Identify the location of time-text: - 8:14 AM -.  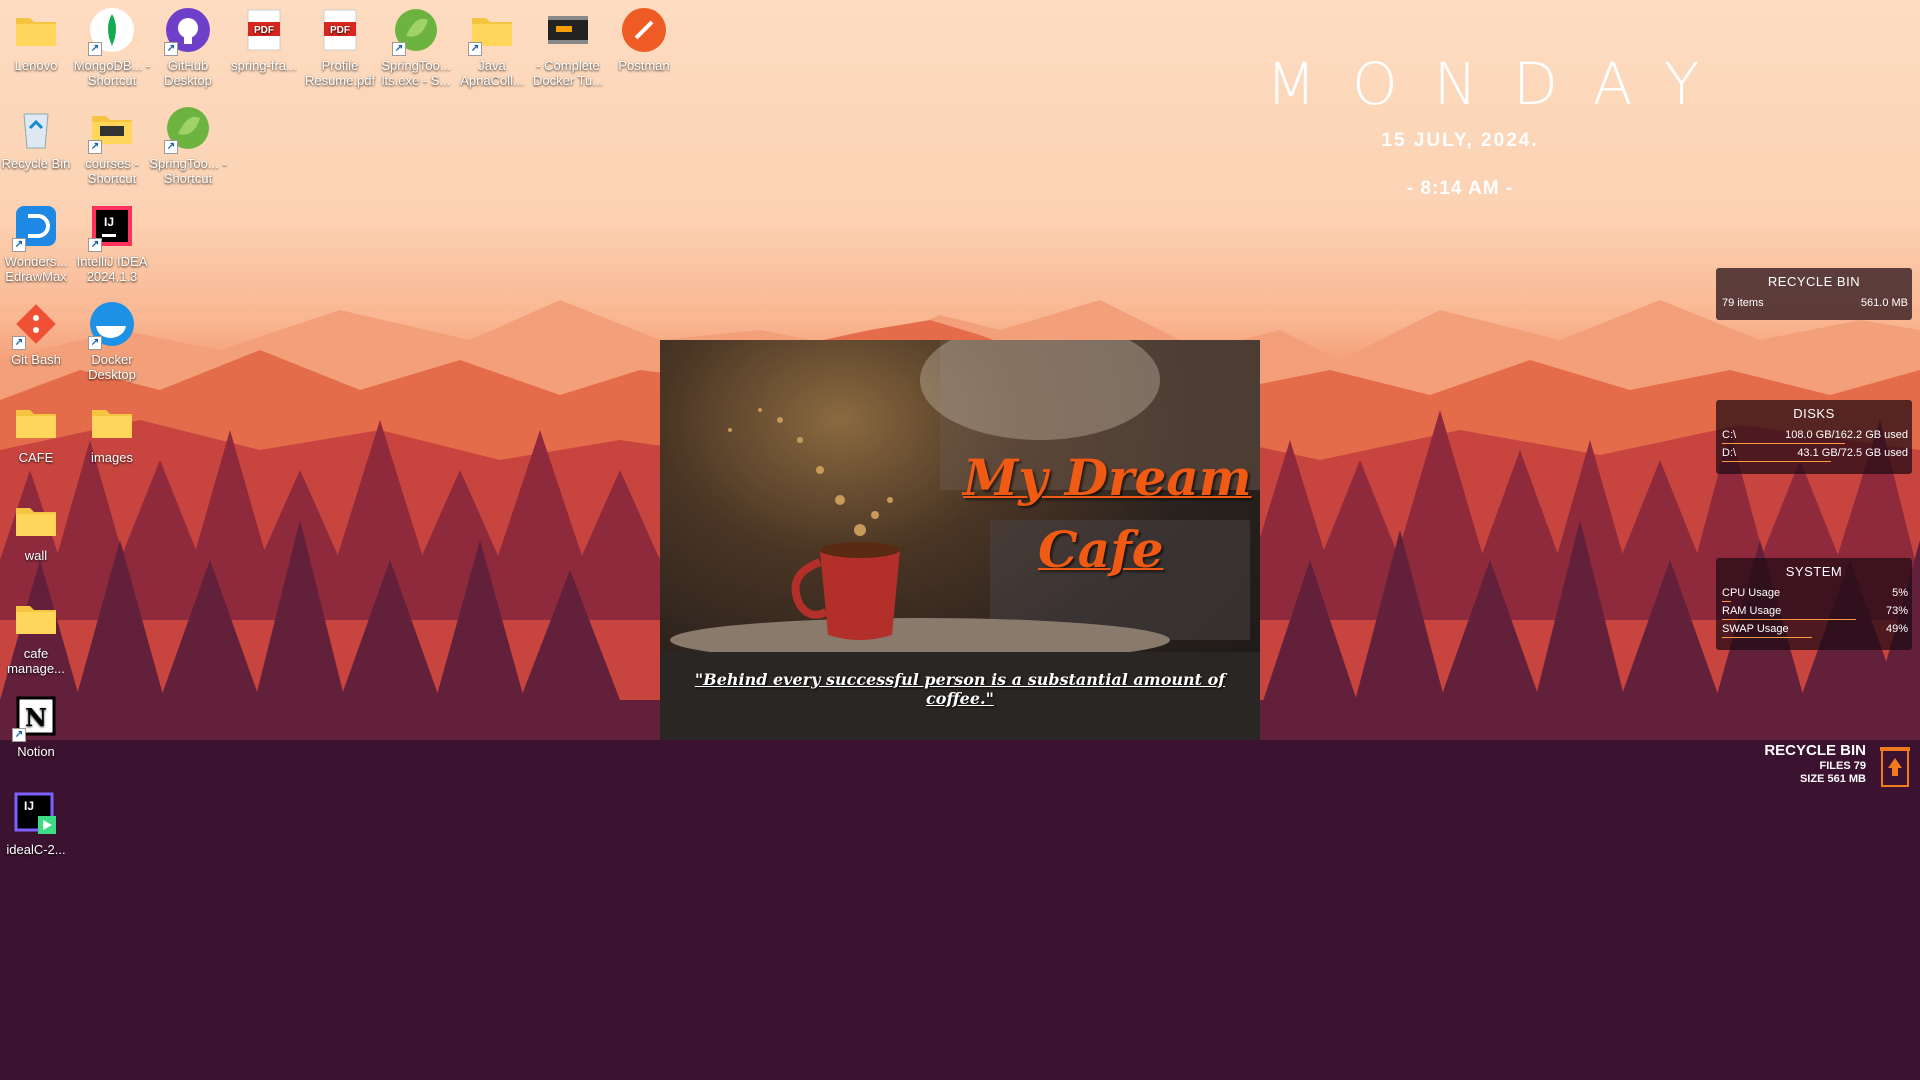
(1460, 188).